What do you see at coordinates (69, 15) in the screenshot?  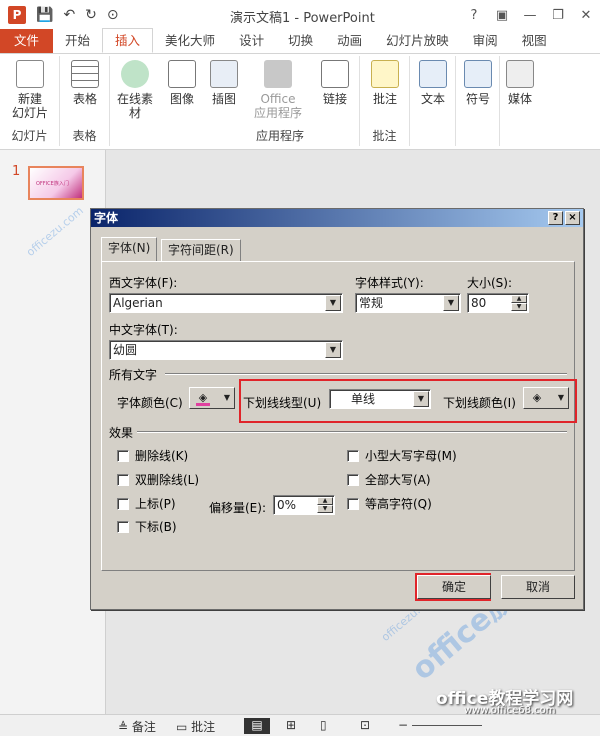 I see `undo-icon: ↶` at bounding box center [69, 15].